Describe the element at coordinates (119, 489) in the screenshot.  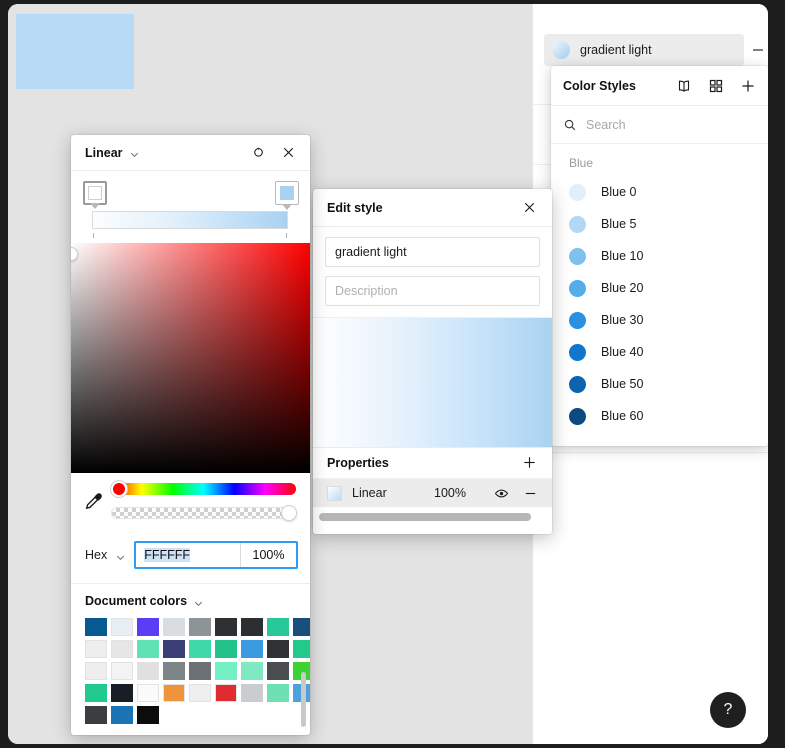
I see `hue-slider-handle` at that location.